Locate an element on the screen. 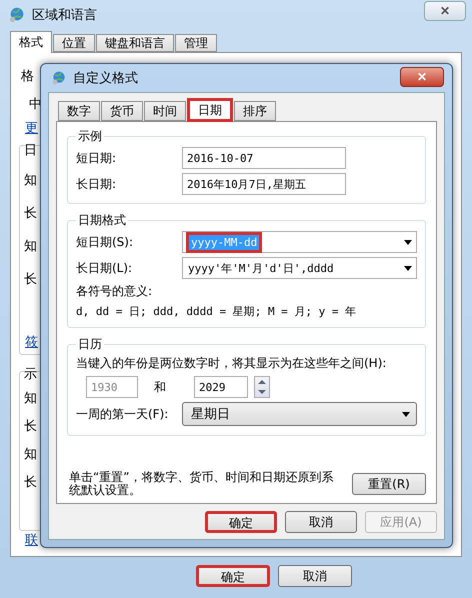 The image size is (472, 598). format-combo: yyyy'年'M'月'd'日',dddd is located at coordinates (299, 268).